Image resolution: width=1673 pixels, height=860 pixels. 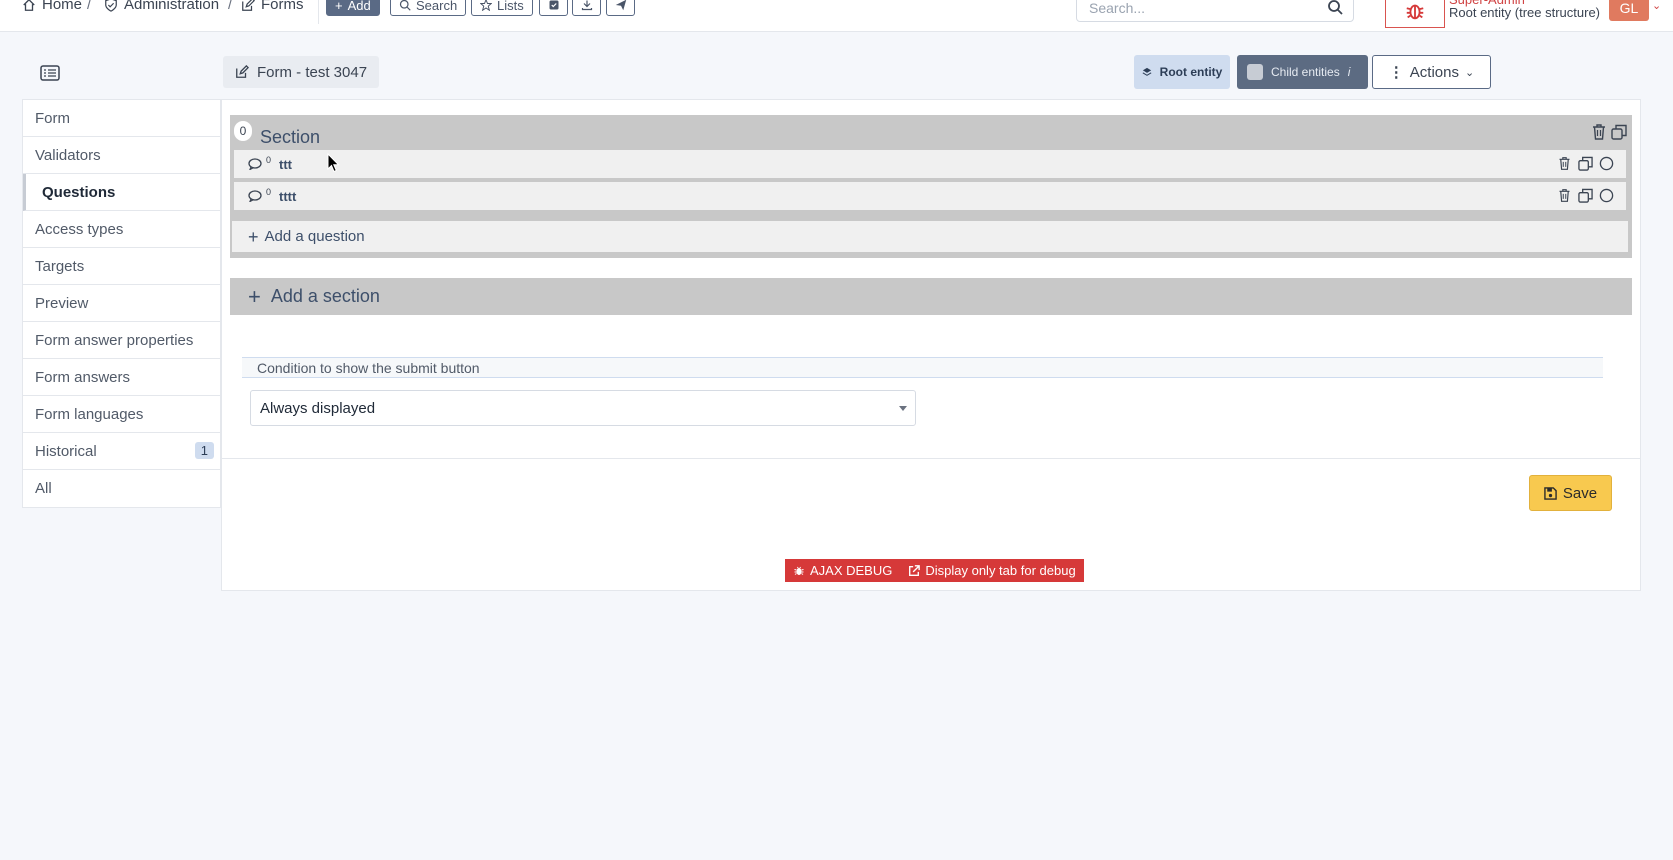 I want to click on child-entities-toggle: Child entities i, so click(x=1302, y=72).